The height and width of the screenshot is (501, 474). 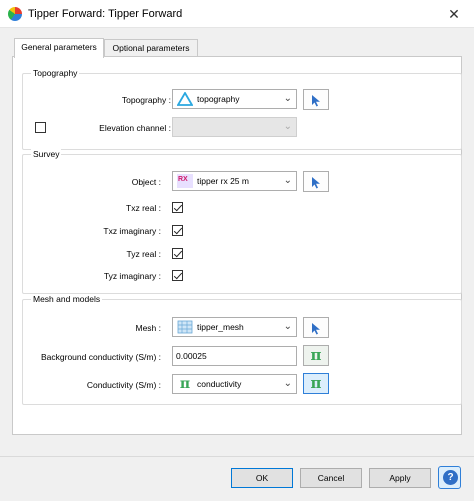 I want to click on mesh-grid-icon, so click(x=185, y=327).